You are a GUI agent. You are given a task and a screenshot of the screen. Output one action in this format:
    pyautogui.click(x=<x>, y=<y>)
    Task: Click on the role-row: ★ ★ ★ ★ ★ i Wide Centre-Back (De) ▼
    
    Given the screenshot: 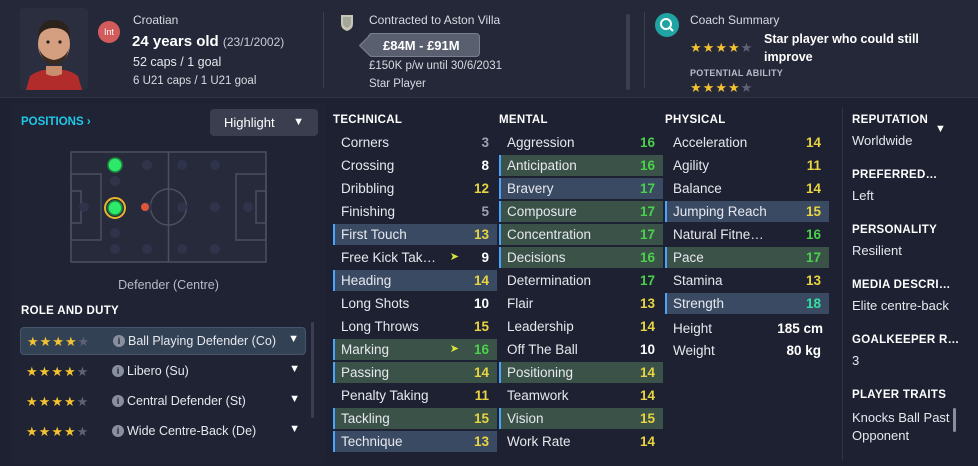 What is the action you would take?
    pyautogui.click(x=163, y=432)
    